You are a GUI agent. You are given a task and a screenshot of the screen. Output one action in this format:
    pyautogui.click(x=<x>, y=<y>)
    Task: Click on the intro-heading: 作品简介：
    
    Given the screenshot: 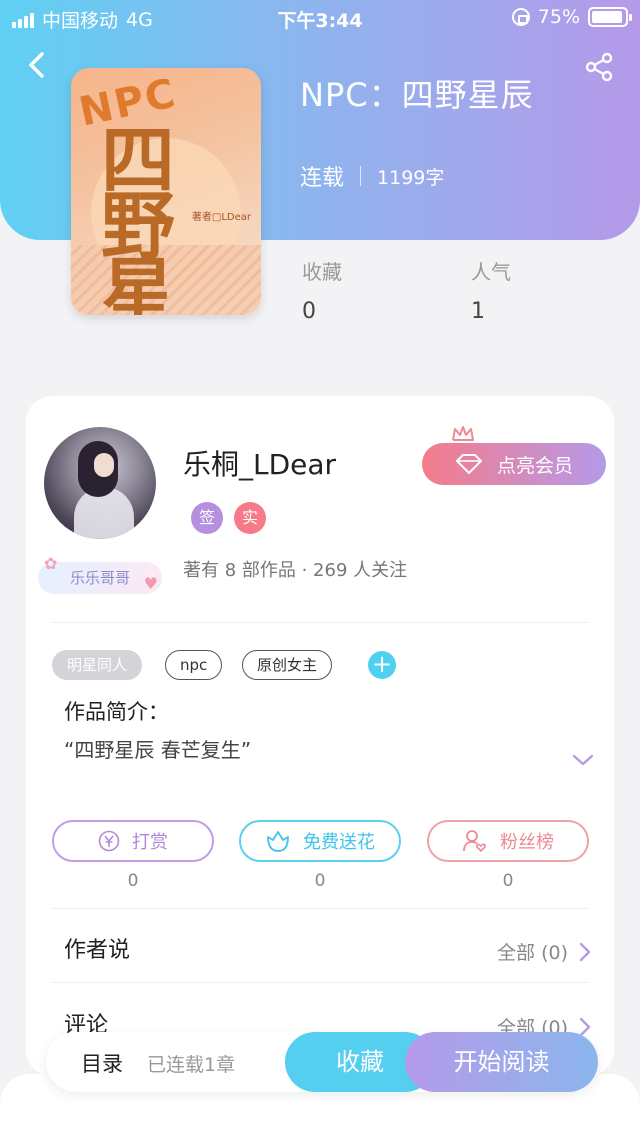 What is the action you would take?
    pyautogui.click(x=116, y=712)
    